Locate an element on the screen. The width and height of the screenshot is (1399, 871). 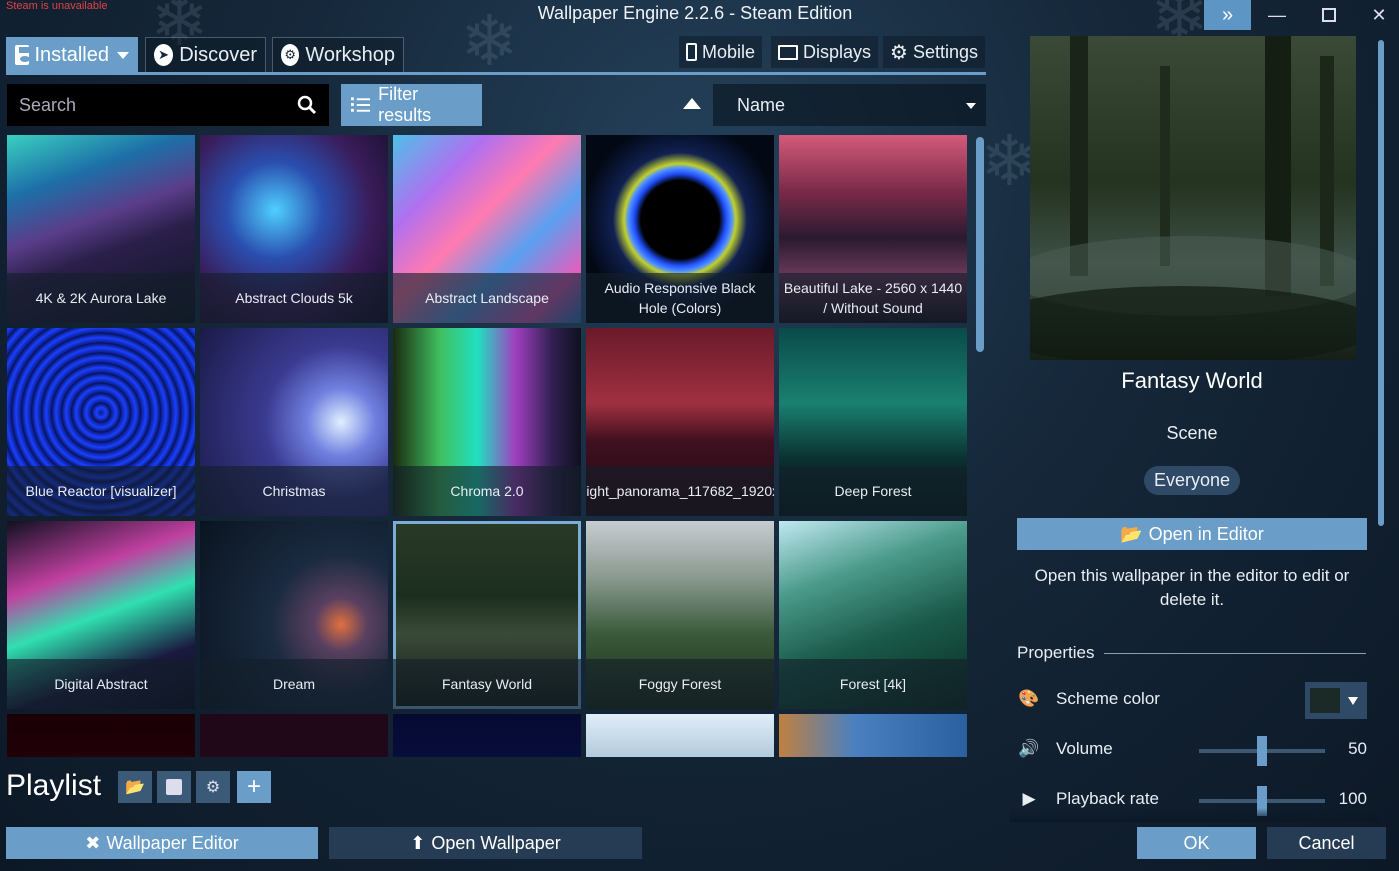
preview-image is located at coordinates (1193, 198).